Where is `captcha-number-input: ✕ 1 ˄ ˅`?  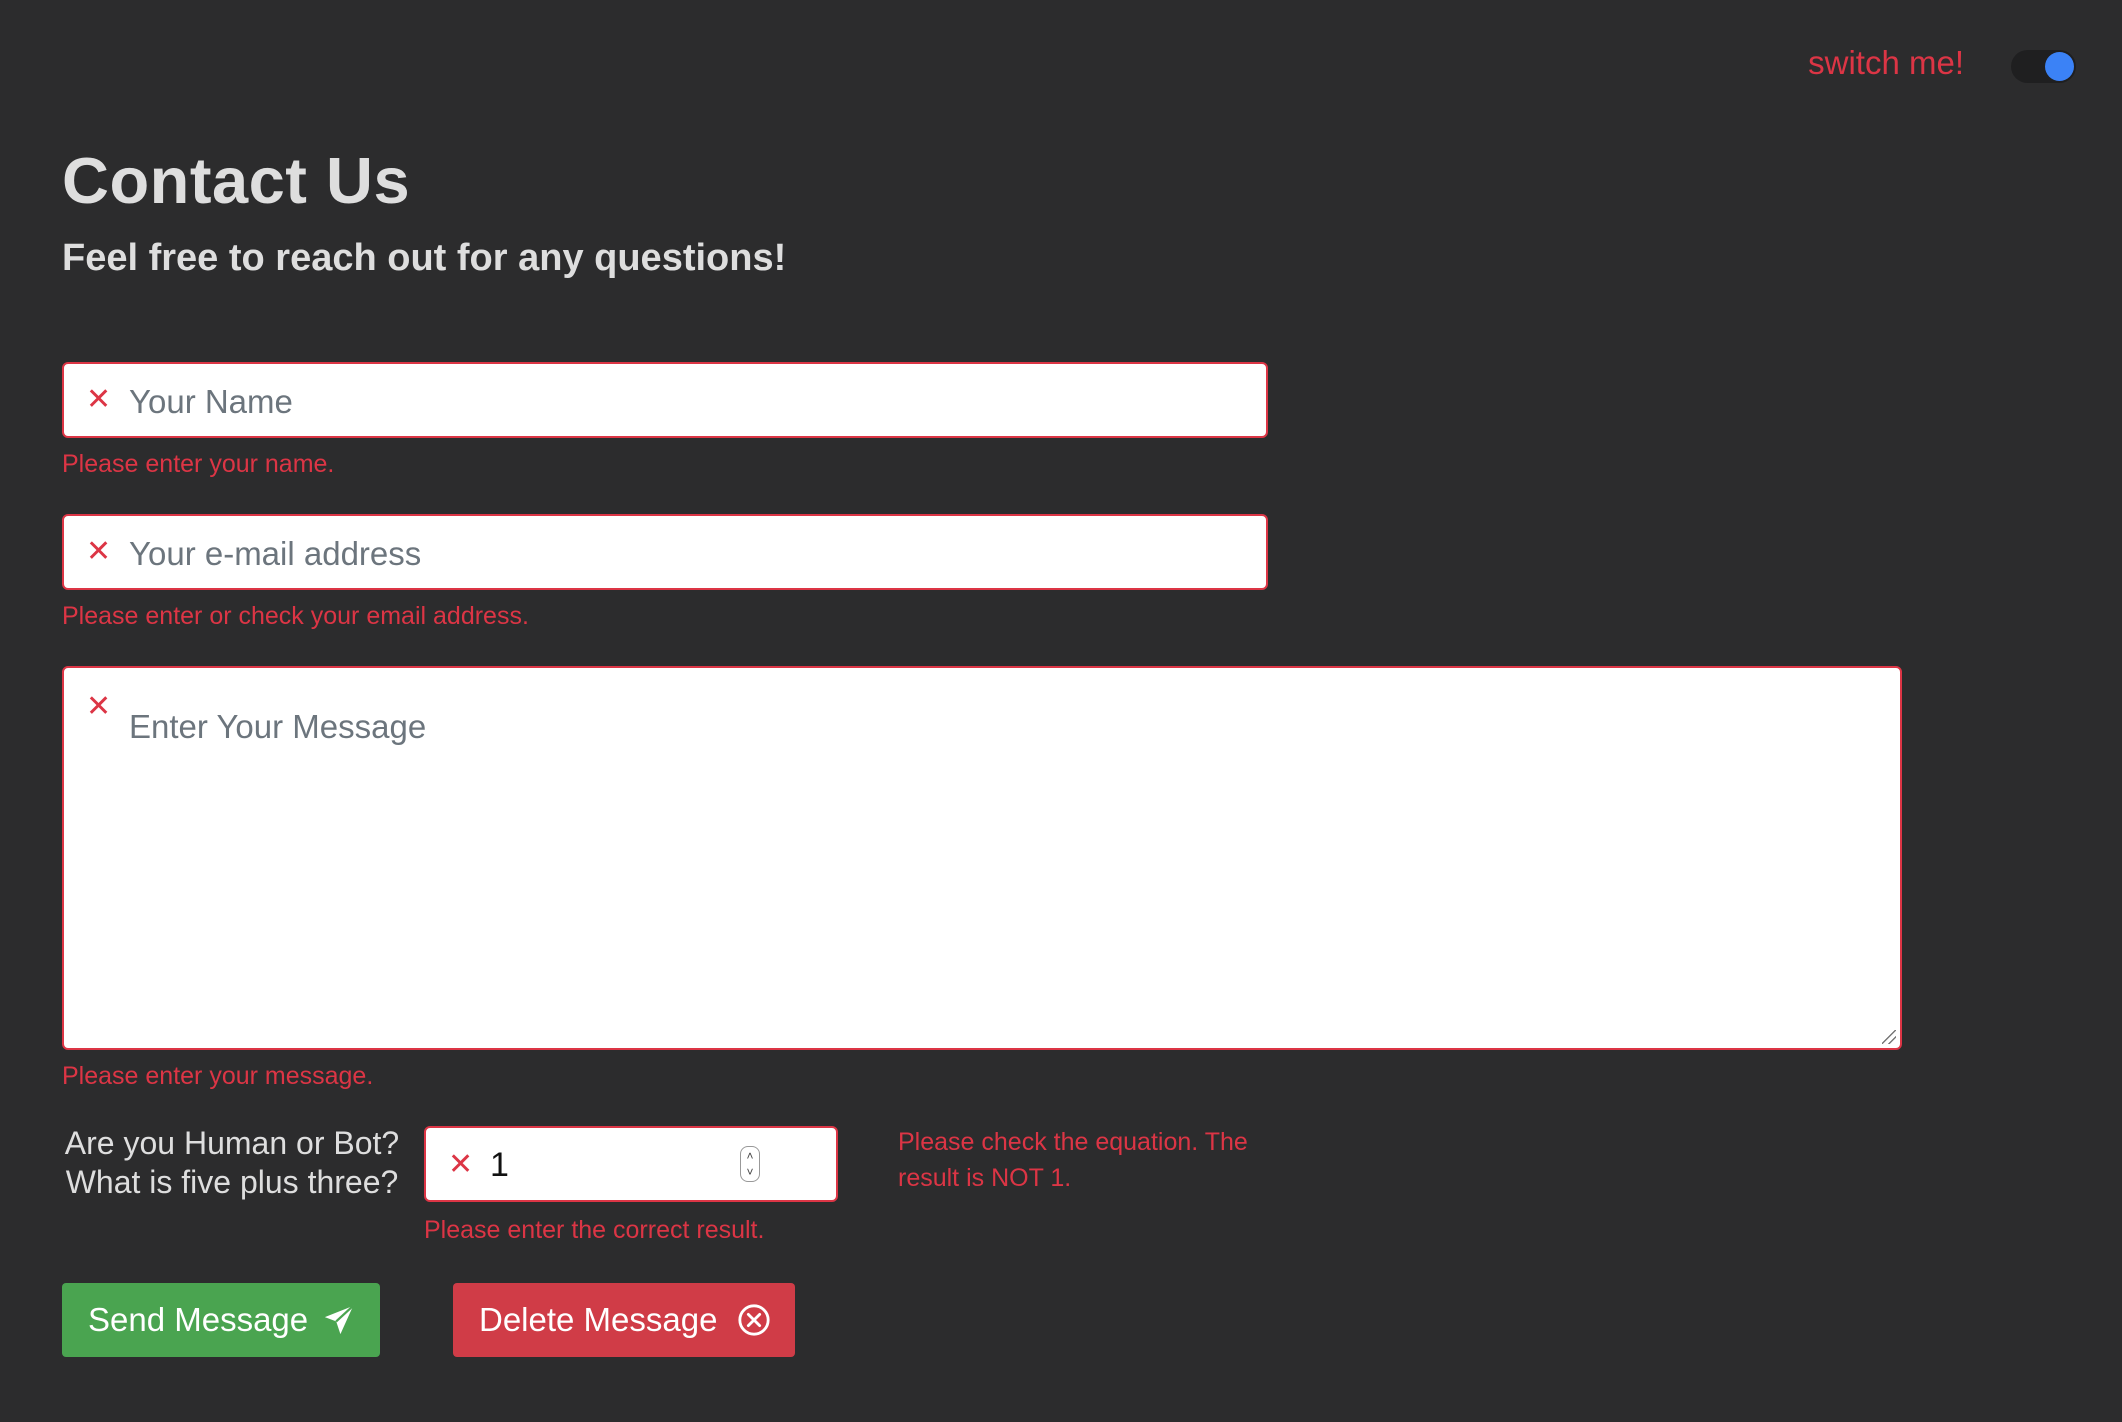 captcha-number-input: ✕ 1 ˄ ˅ is located at coordinates (631, 1164).